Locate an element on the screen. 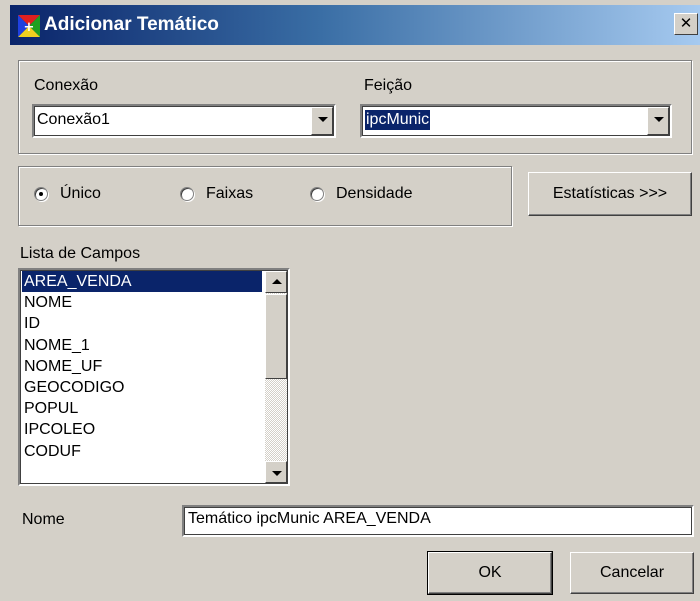 This screenshot has height=601, width=700. scroll-thumb is located at coordinates (276, 336).